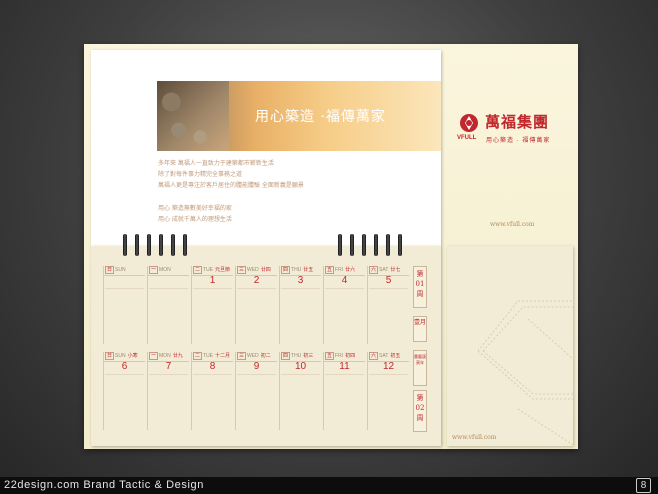 This screenshot has width=658, height=494. Describe the element at coordinates (300, 305) in the screenshot. I see `day-cell: 四 THU 廿五 3` at that location.